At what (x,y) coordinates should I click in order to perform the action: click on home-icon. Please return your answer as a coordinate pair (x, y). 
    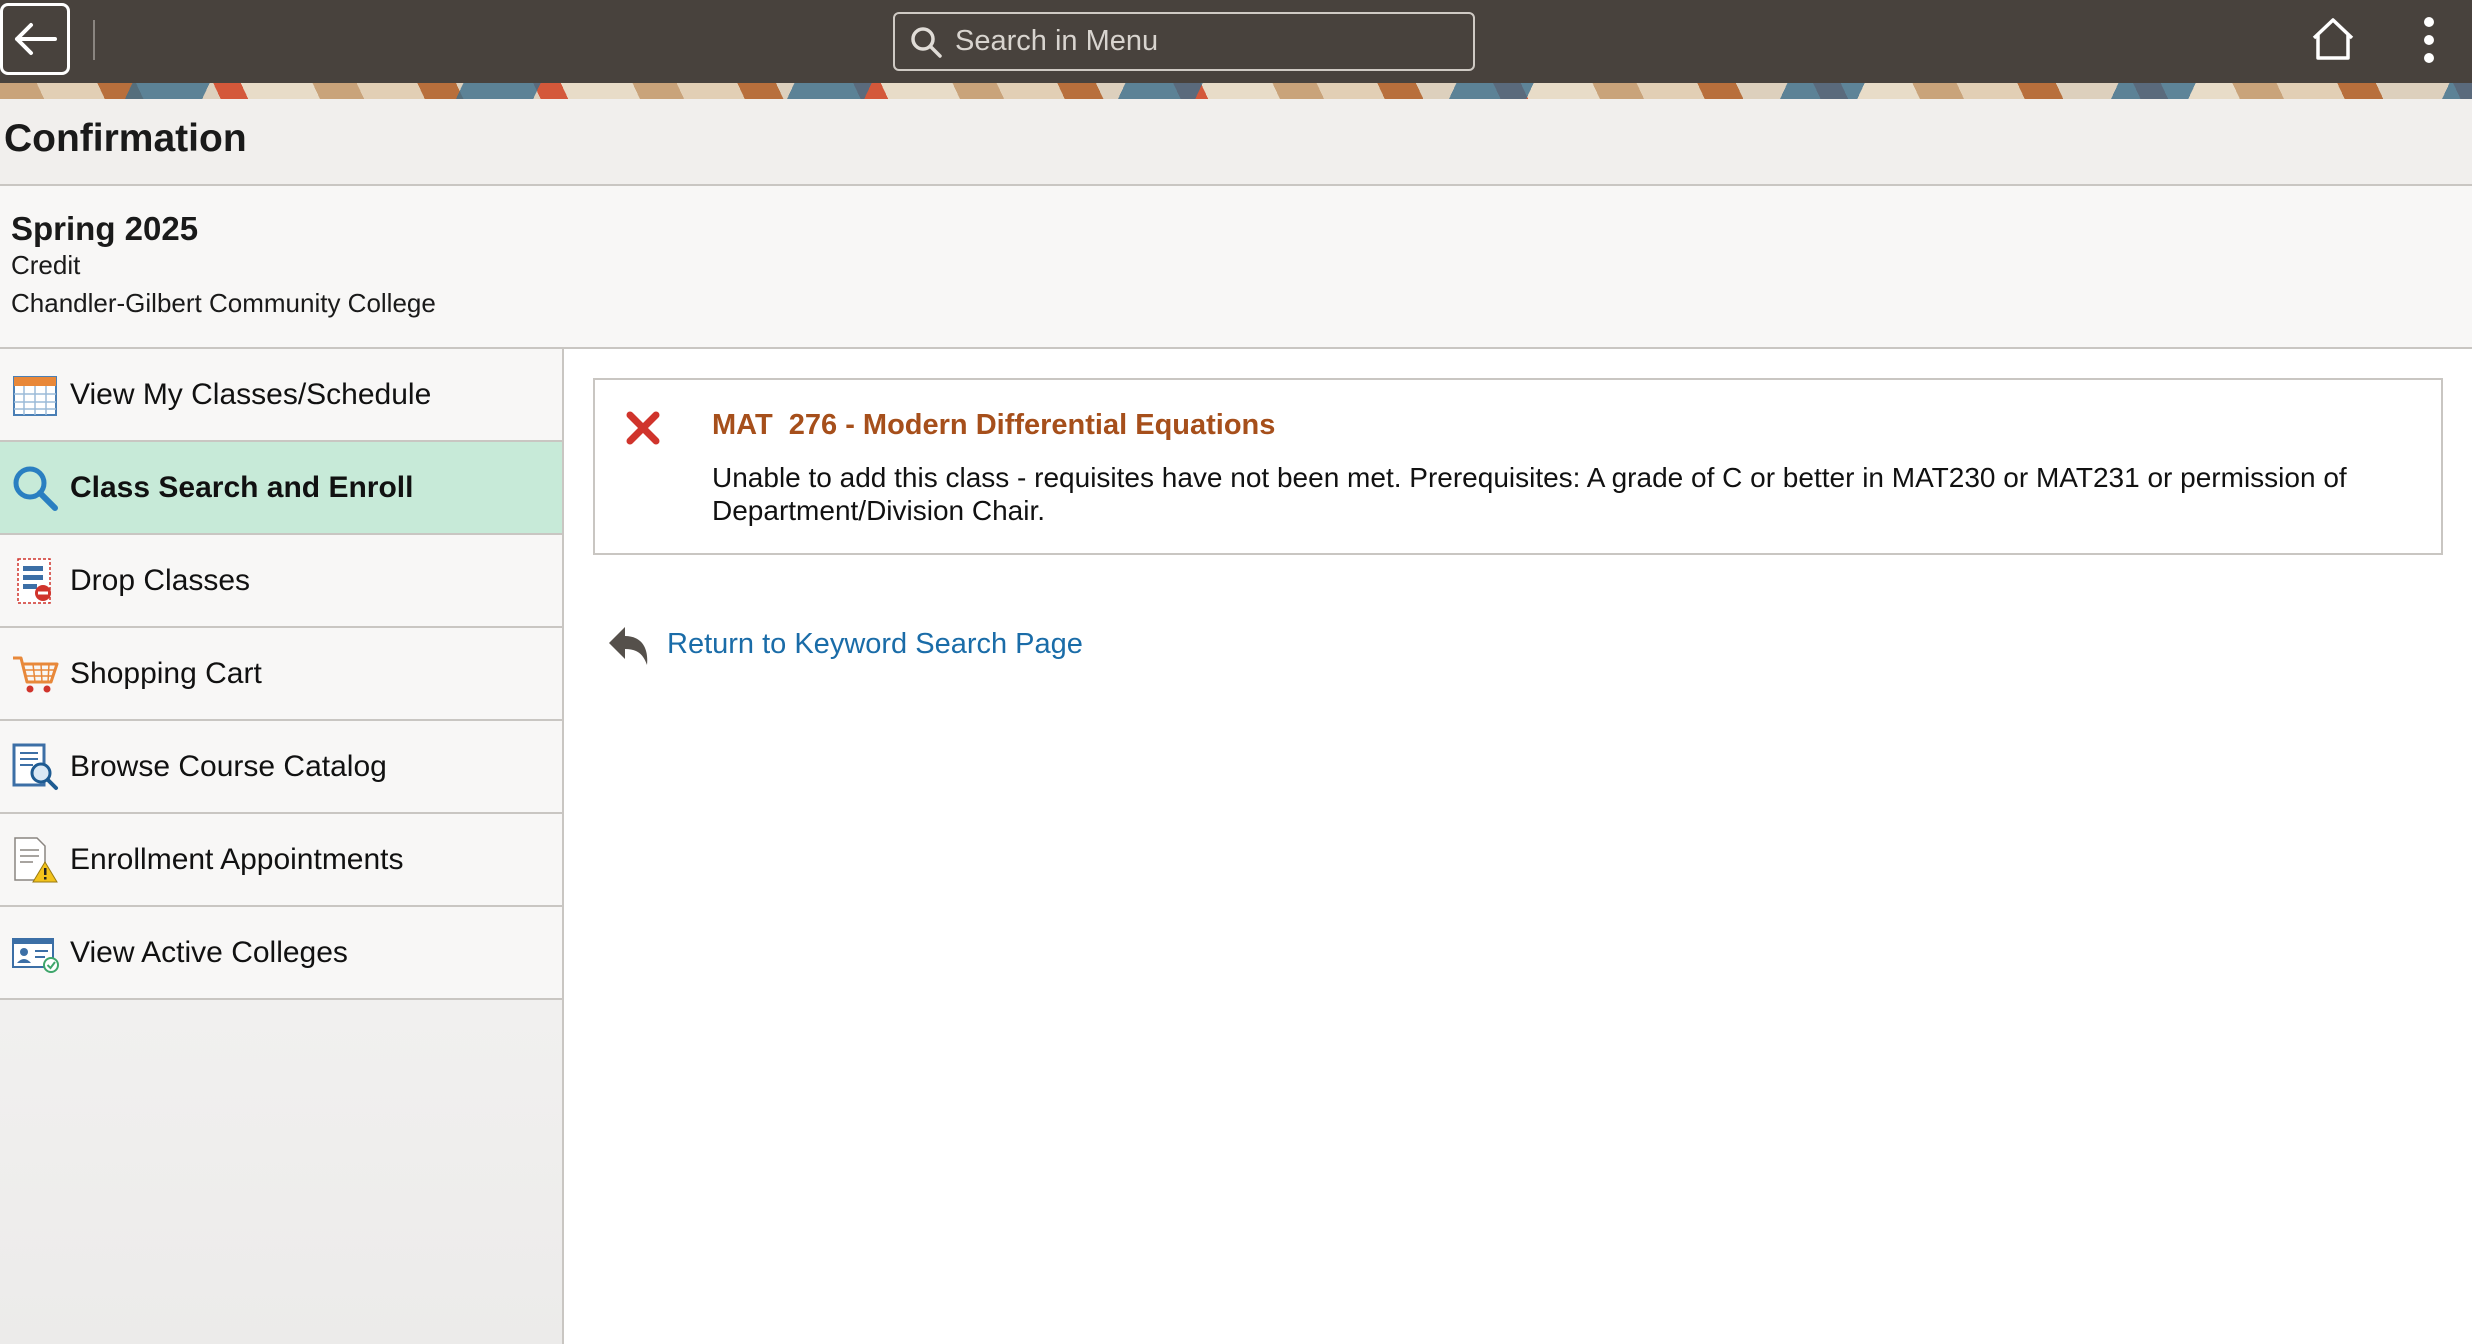
    Looking at the image, I should click on (2333, 39).